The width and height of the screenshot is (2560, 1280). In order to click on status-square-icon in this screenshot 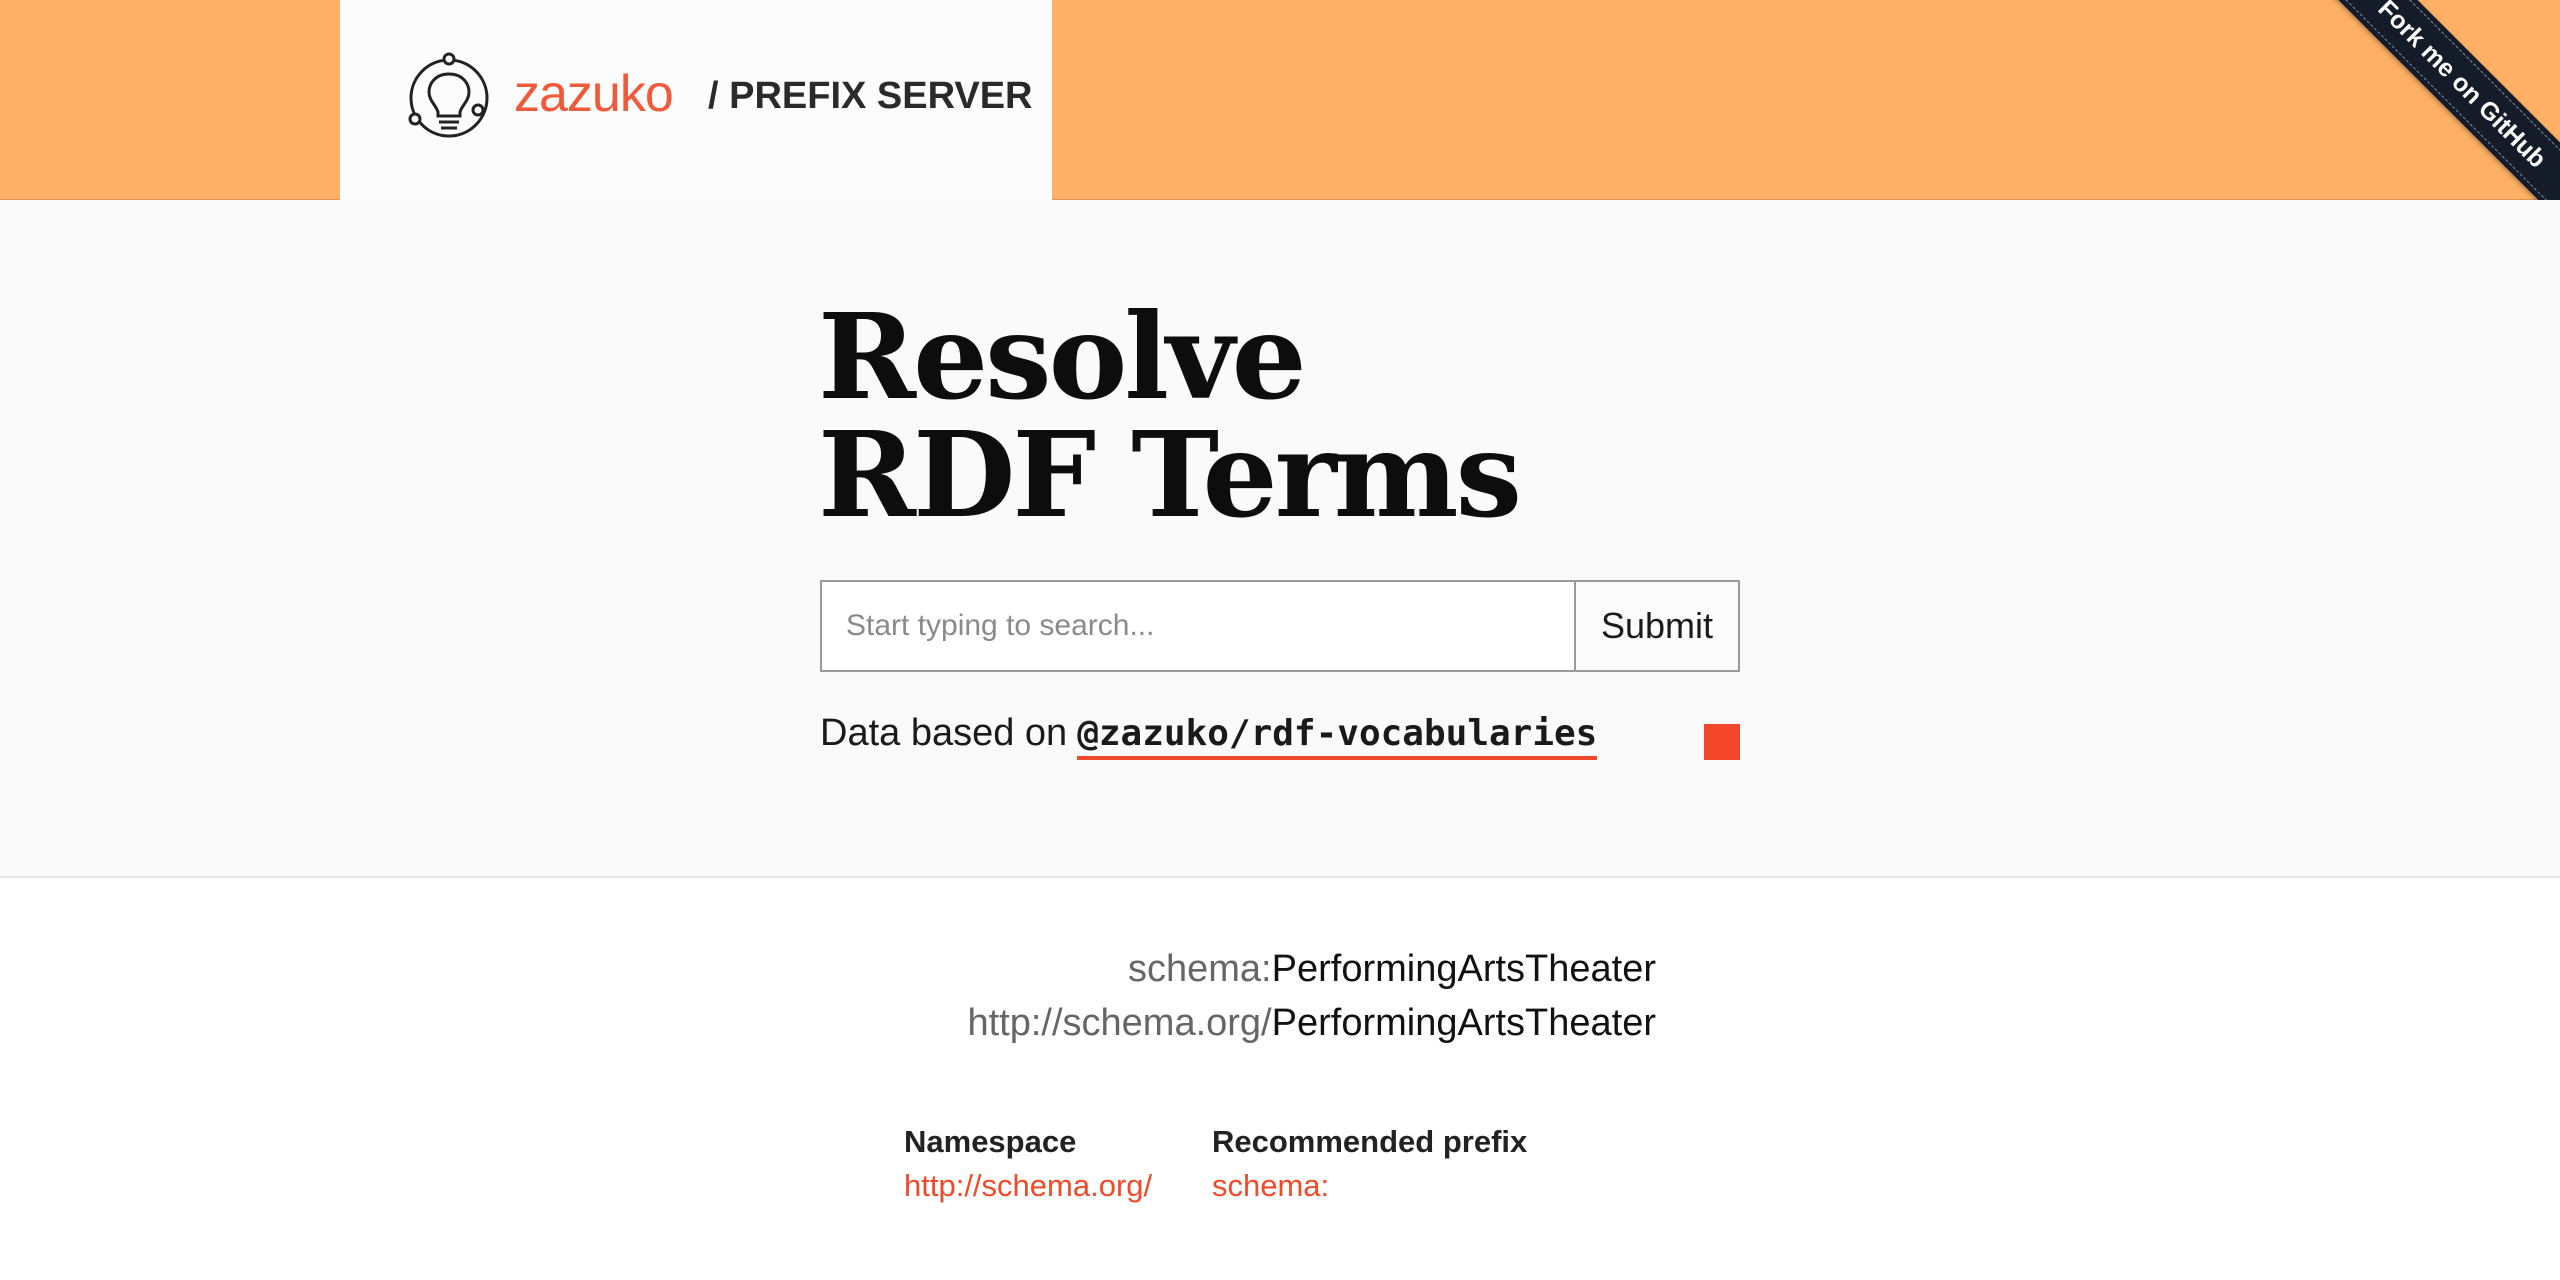, I will do `click(1722, 742)`.